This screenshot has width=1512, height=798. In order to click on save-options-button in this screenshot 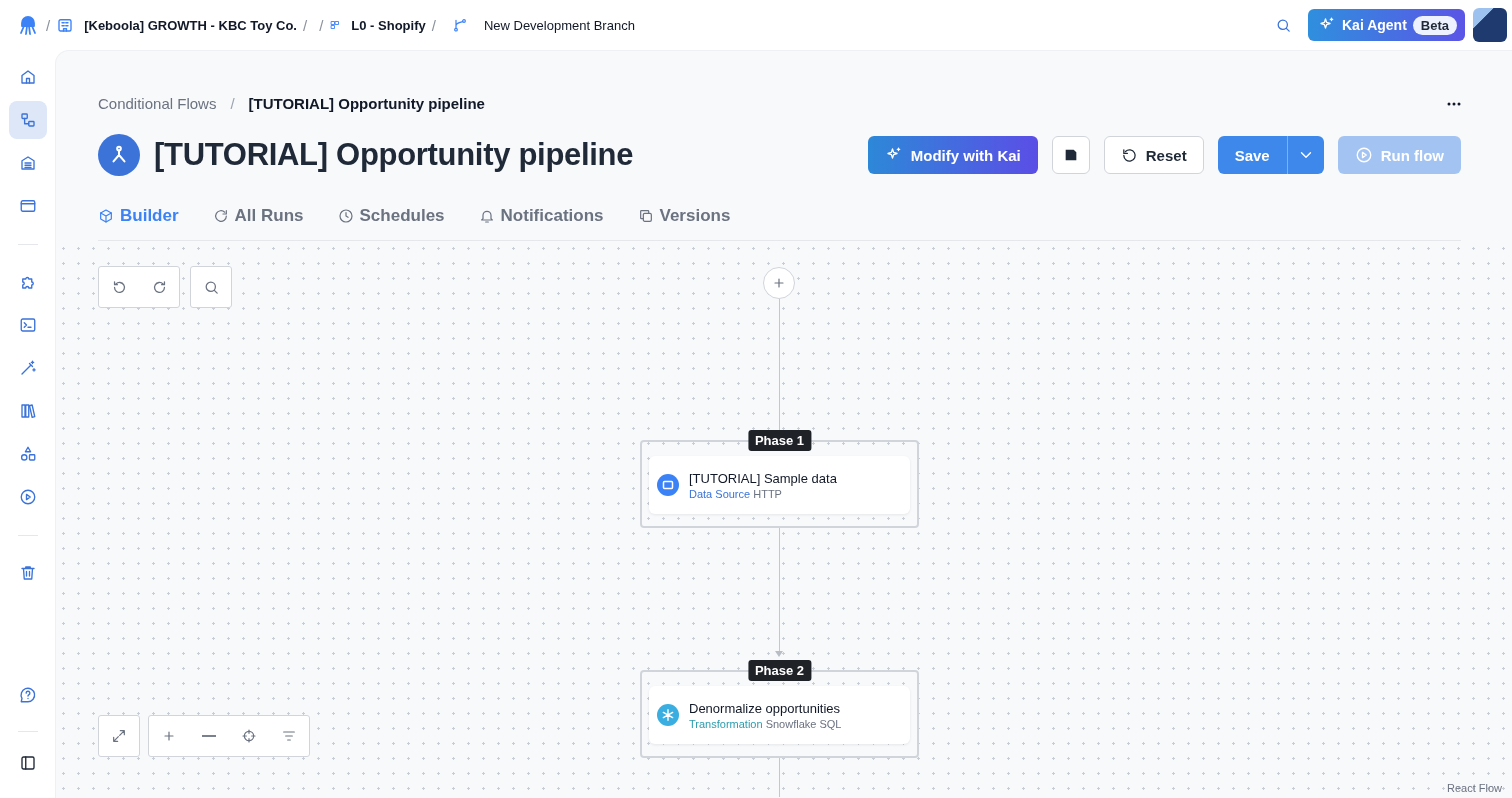, I will do `click(1305, 155)`.